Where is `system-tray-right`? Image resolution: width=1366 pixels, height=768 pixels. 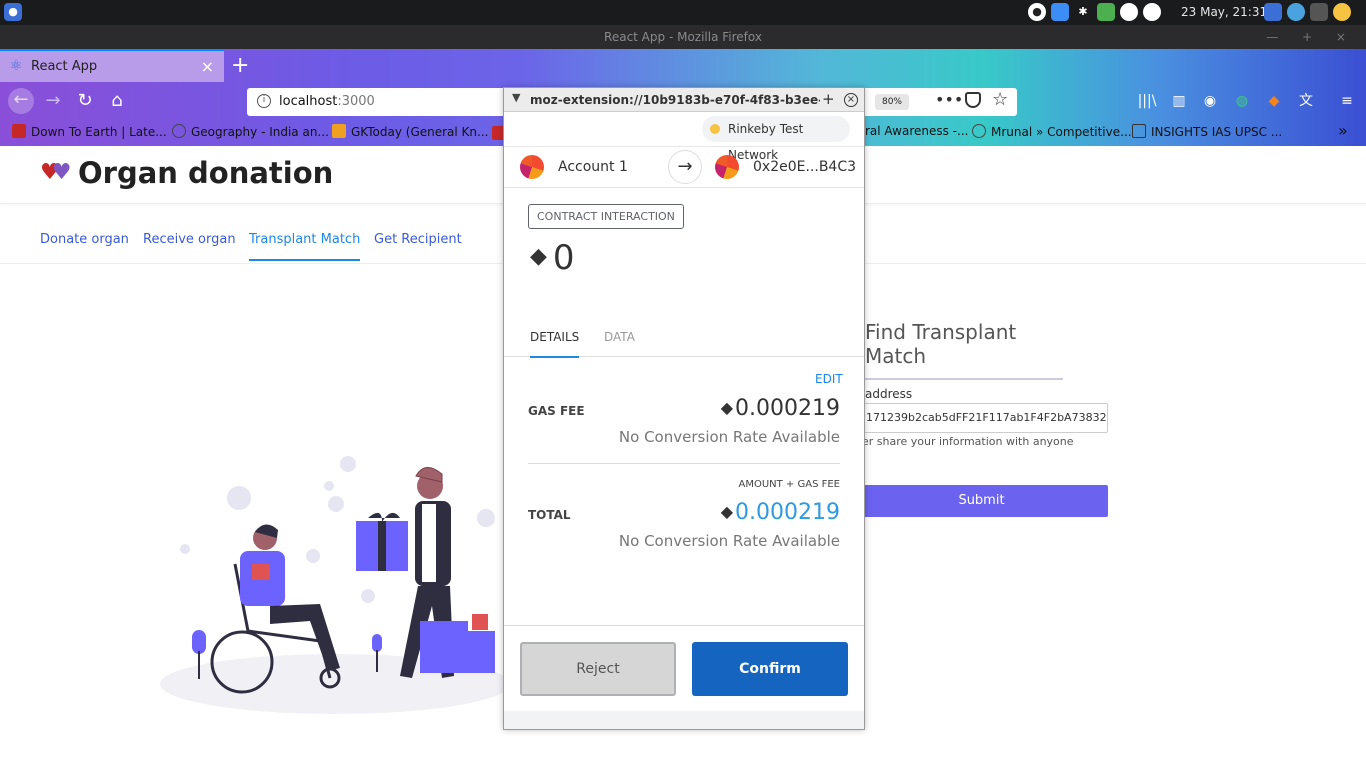 system-tray-right is located at coordinates (1307, 12).